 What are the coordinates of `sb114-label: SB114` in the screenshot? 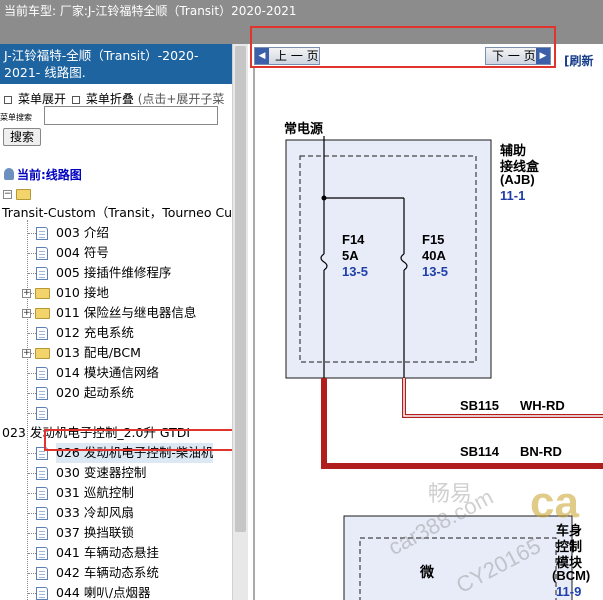 It's located at (480, 451).